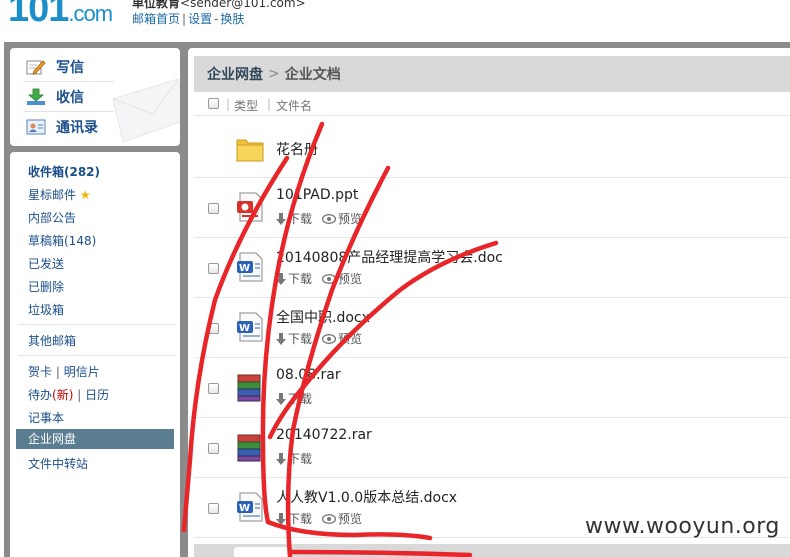  What do you see at coordinates (232, 19) in the screenshot?
I see `change-skin-link: 换肤` at bounding box center [232, 19].